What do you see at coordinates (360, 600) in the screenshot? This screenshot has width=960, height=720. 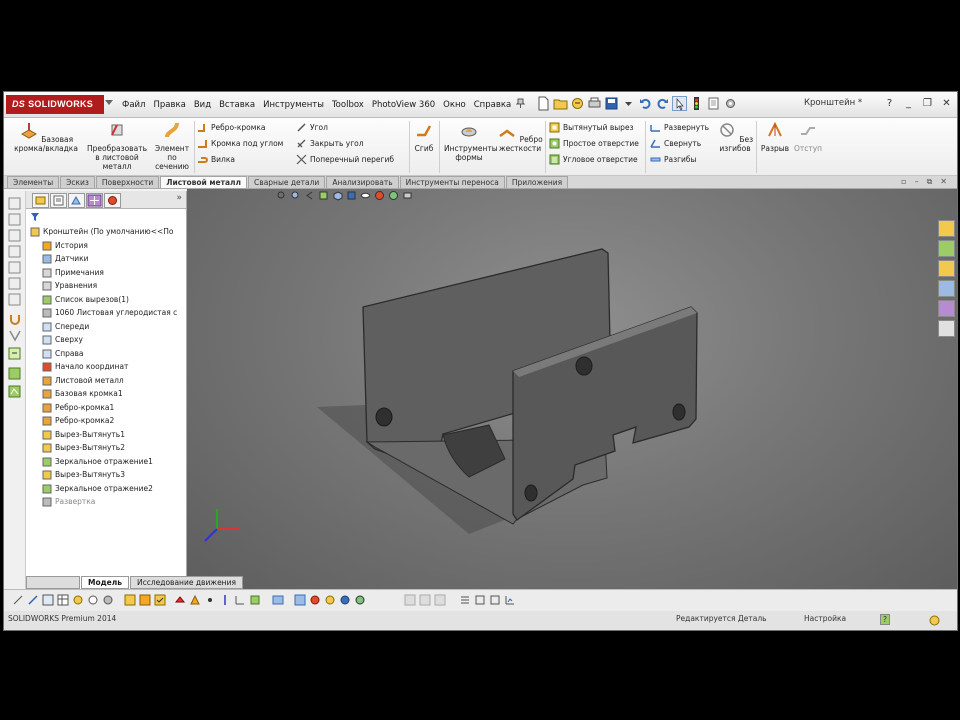 I see `scene-icon` at bounding box center [360, 600].